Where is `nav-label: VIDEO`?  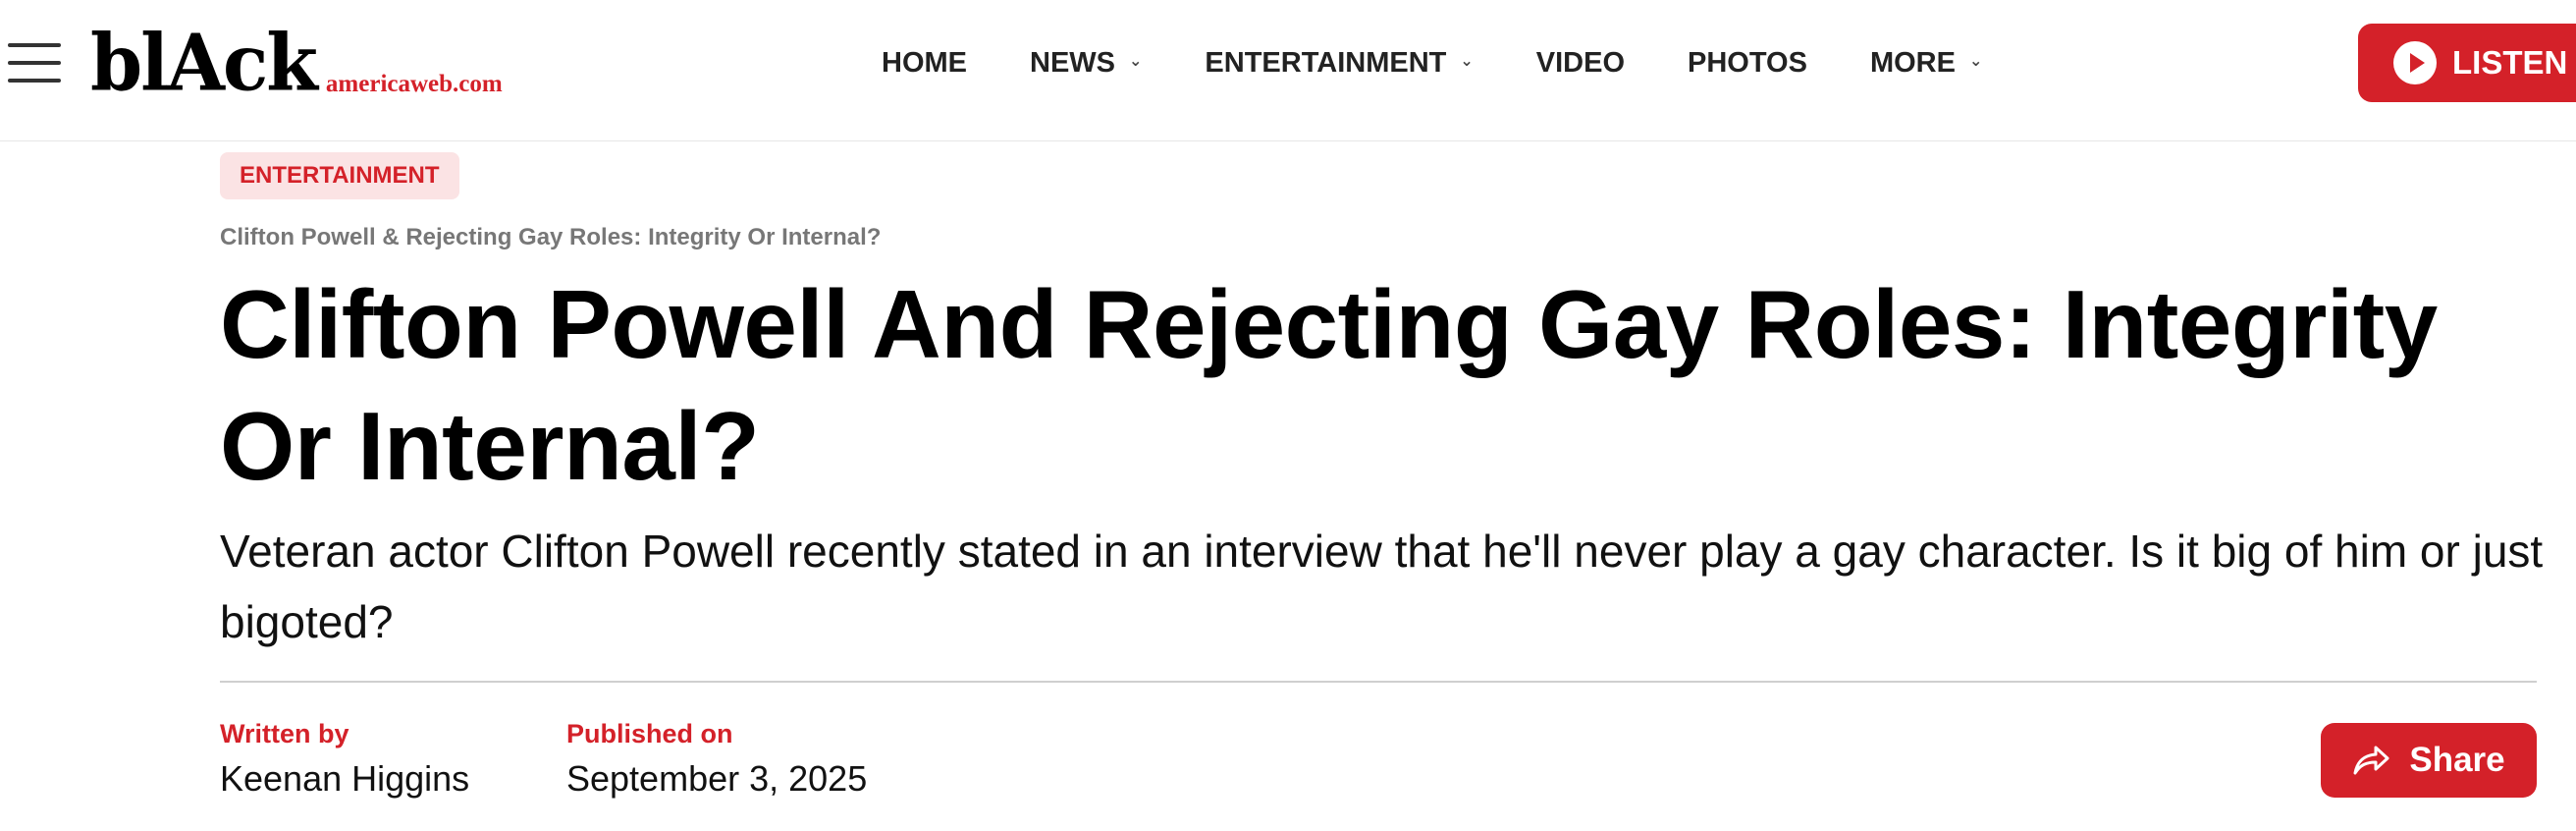 nav-label: VIDEO is located at coordinates (1580, 63).